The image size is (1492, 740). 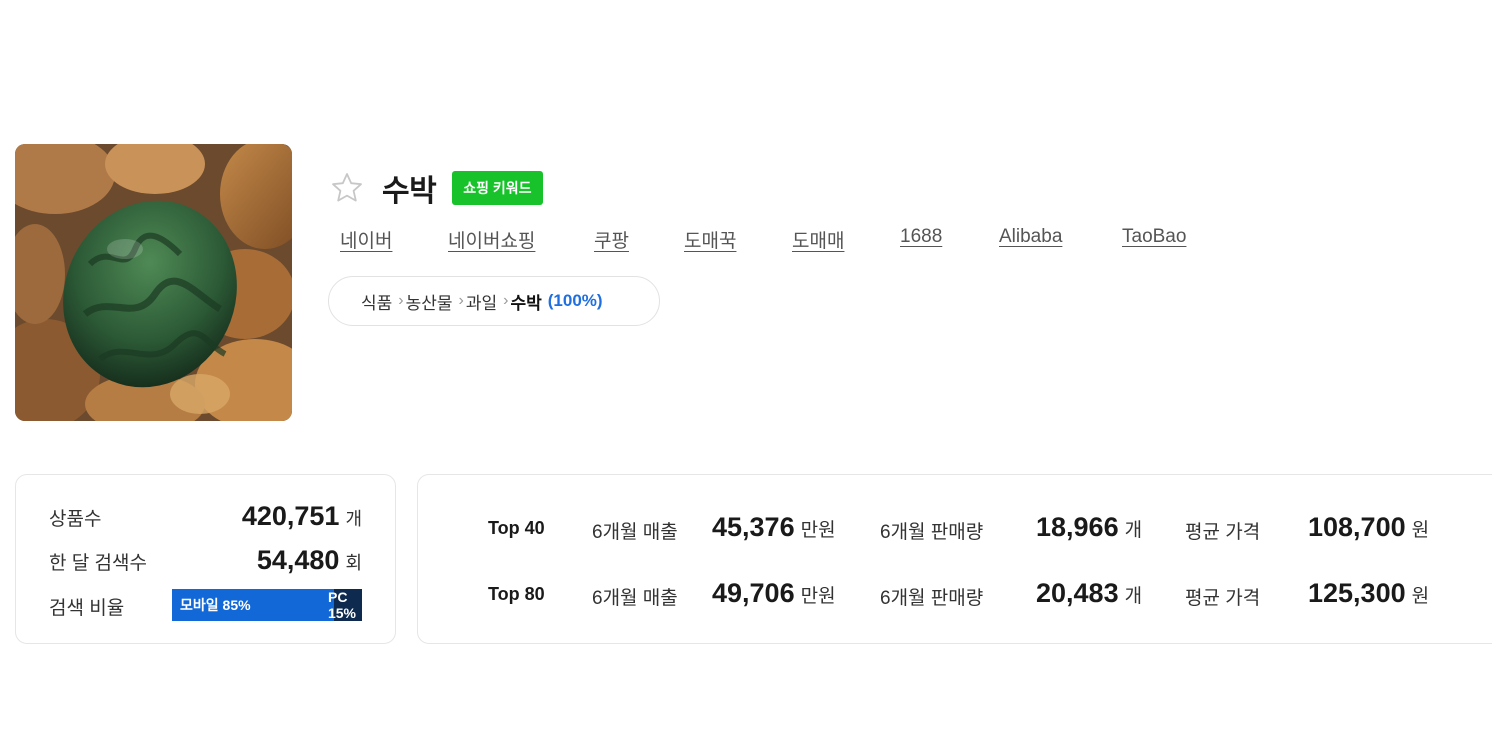 What do you see at coordinates (495, 239) in the screenshot?
I see `link-naver-shopping: 네이버쇼핑` at bounding box center [495, 239].